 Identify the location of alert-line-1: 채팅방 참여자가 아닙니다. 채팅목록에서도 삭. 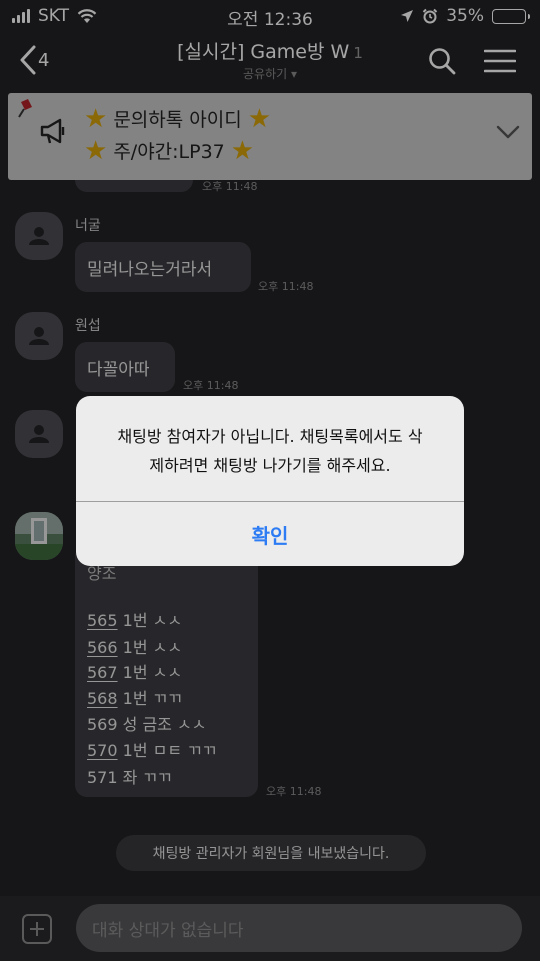
(270, 436).